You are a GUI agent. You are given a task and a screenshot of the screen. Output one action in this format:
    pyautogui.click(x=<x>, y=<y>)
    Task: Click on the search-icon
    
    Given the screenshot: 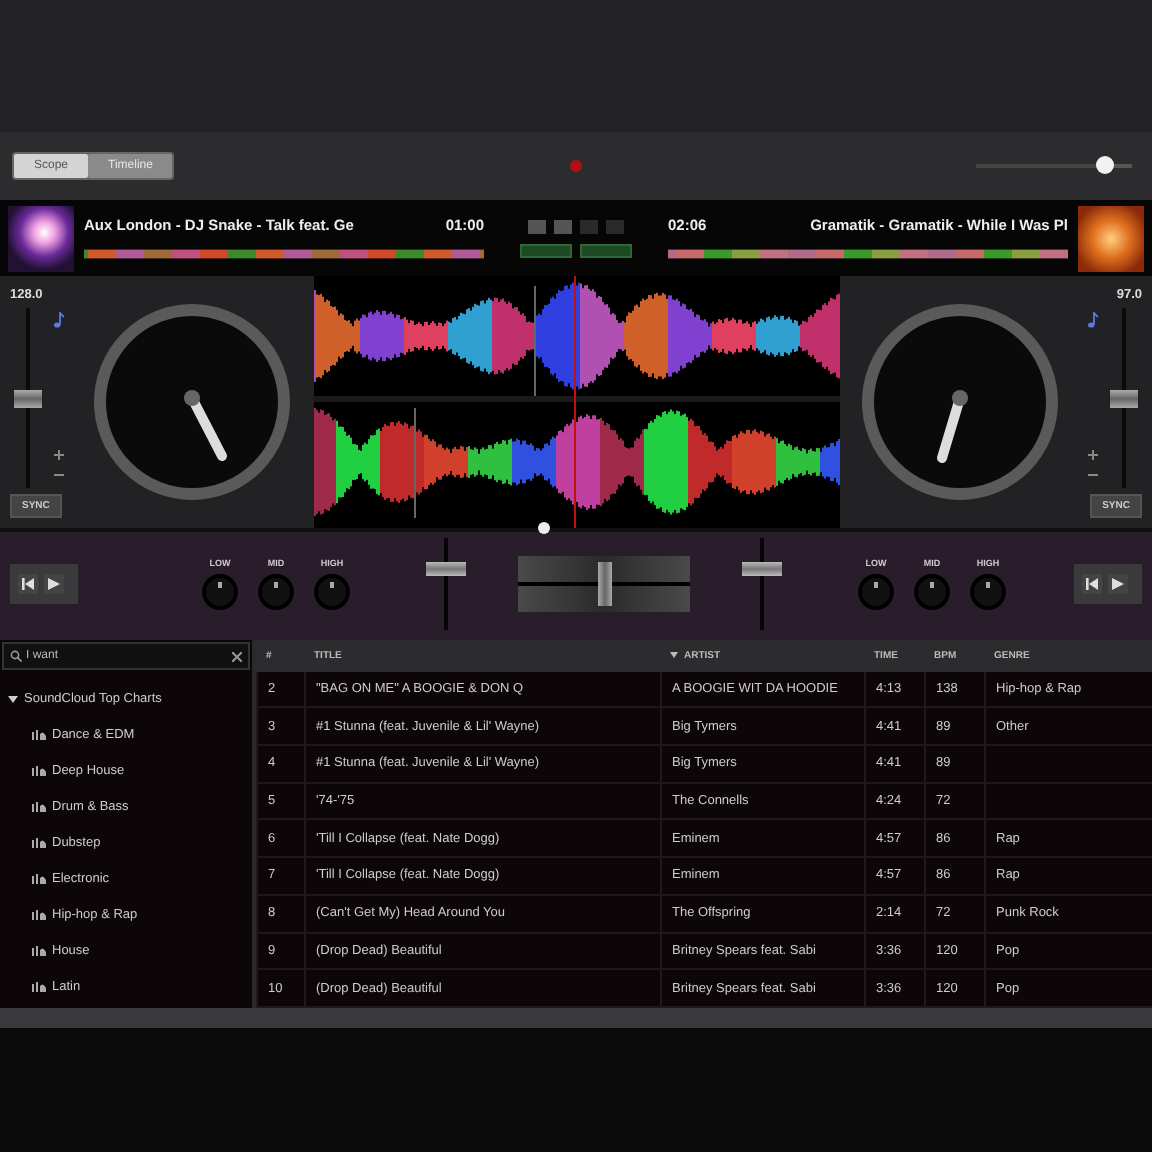 What is the action you would take?
    pyautogui.click(x=16, y=656)
    